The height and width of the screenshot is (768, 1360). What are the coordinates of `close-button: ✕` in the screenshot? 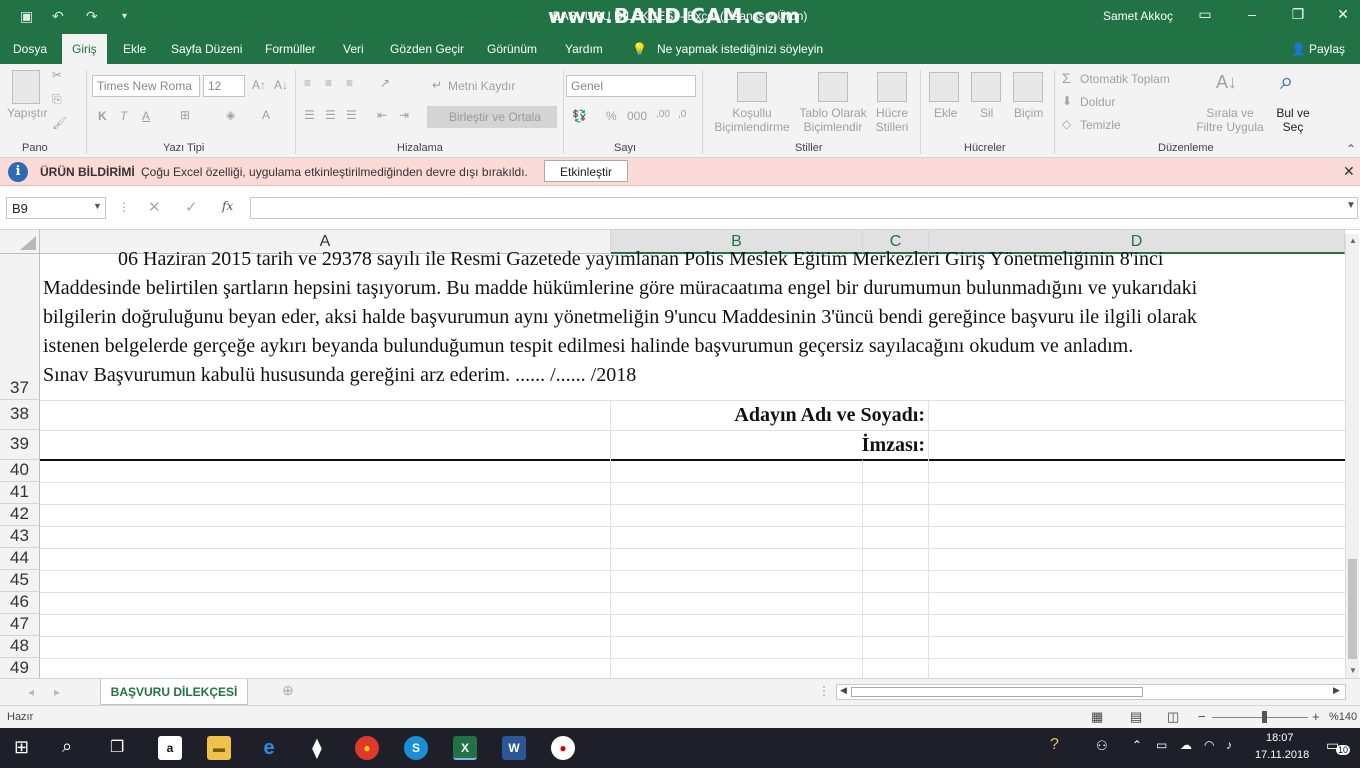 It's located at (1343, 14).